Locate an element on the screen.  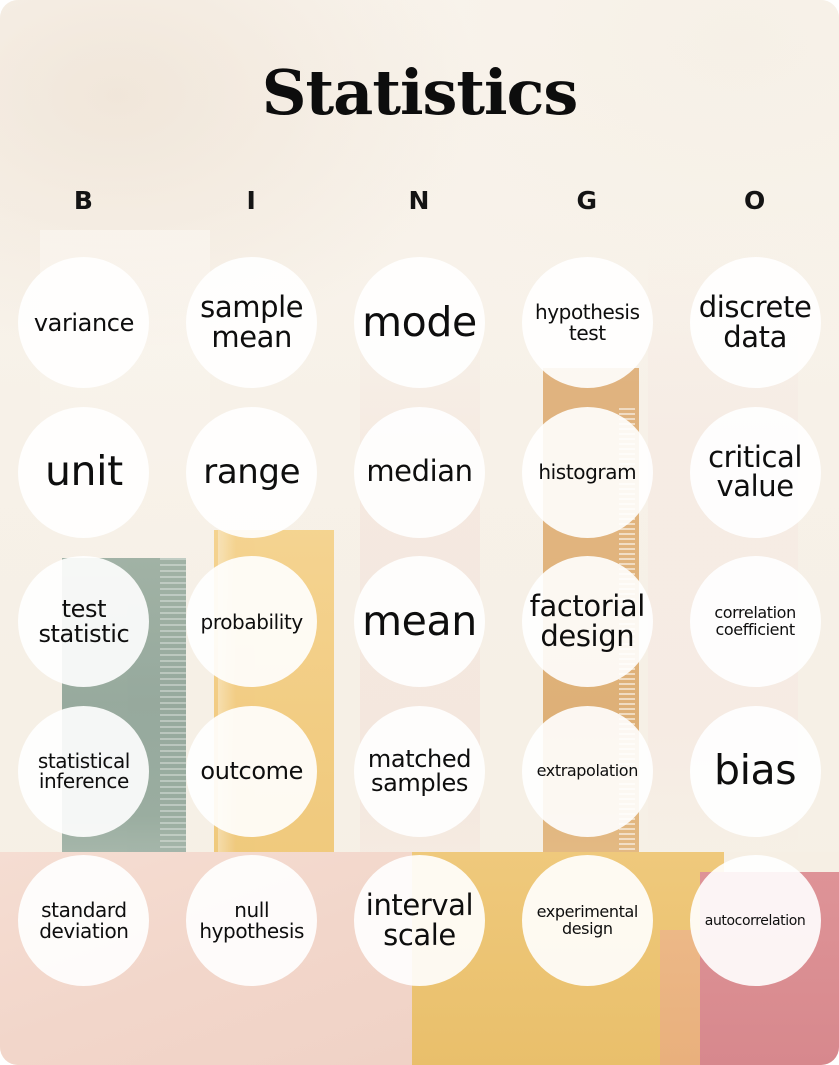
bingo-cell-n3: mean is located at coordinates (420, 622).